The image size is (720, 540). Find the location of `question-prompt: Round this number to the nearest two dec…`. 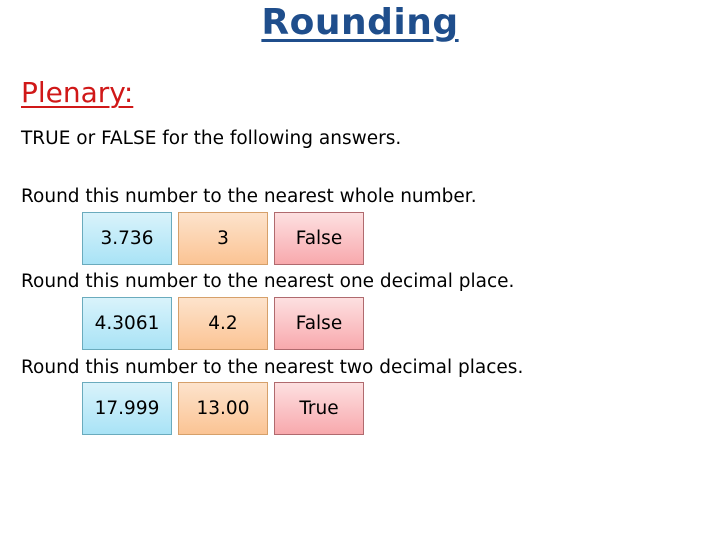

question-prompt: Round this number to the nearest two dec… is located at coordinates (272, 367).